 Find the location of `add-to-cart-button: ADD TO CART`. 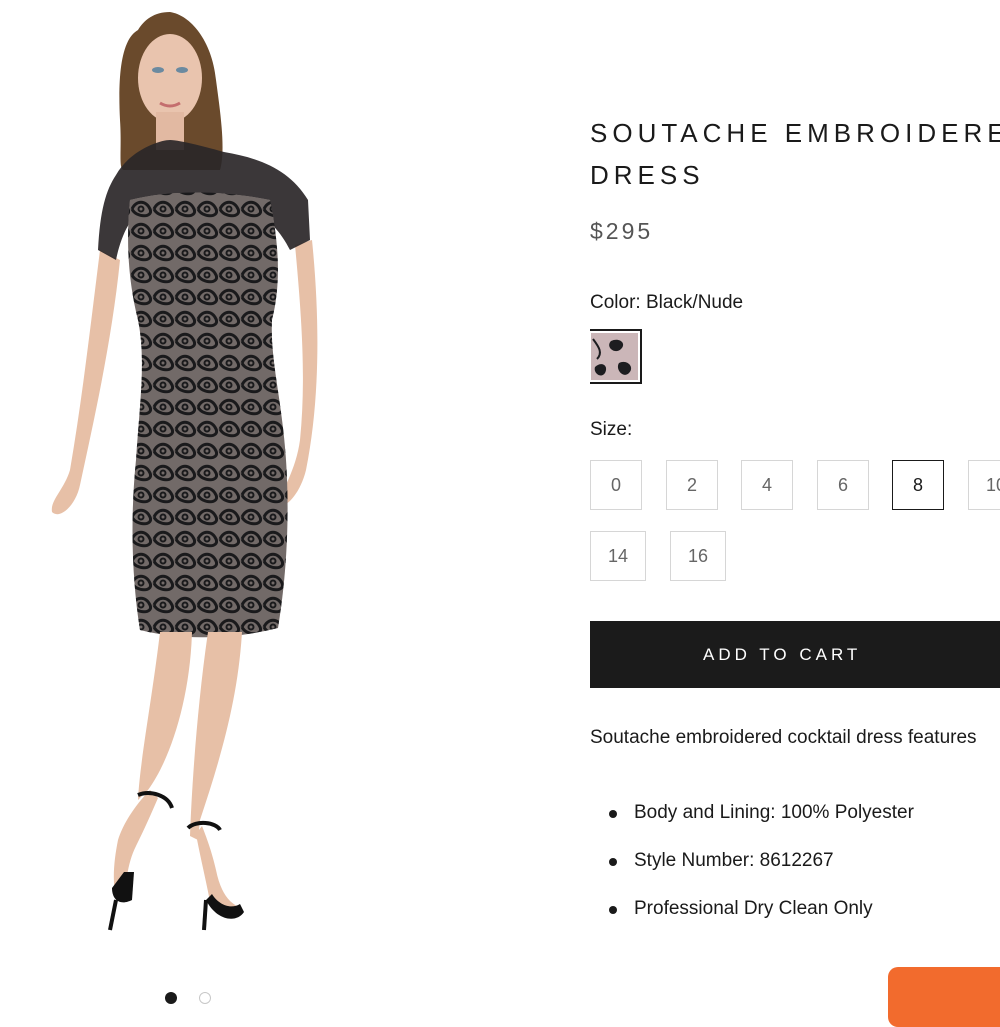

add-to-cart-button: ADD TO CART is located at coordinates (795, 654).